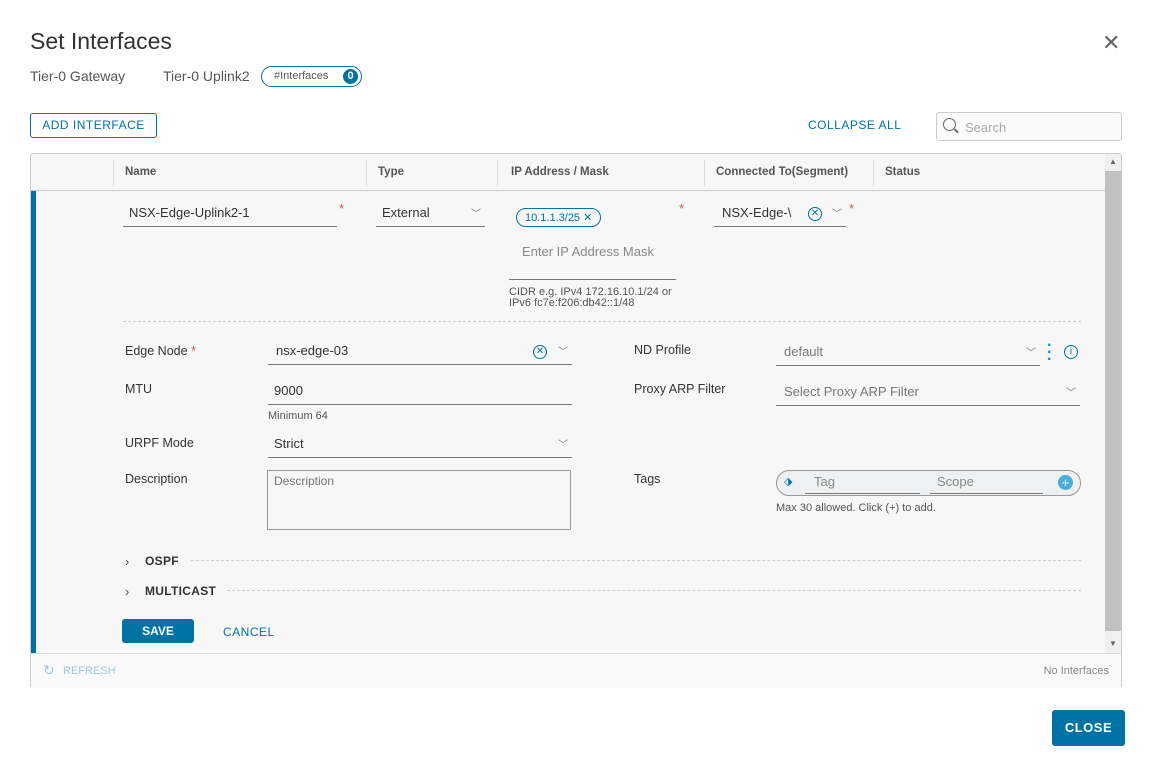  What do you see at coordinates (757, 212) in the screenshot?
I see `segment-value: NSX-Edge-\` at bounding box center [757, 212].